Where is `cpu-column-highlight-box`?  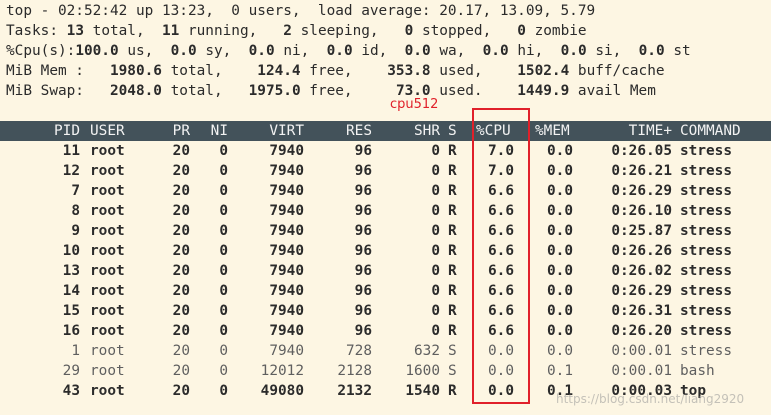 cpu-column-highlight-box is located at coordinates (501, 256).